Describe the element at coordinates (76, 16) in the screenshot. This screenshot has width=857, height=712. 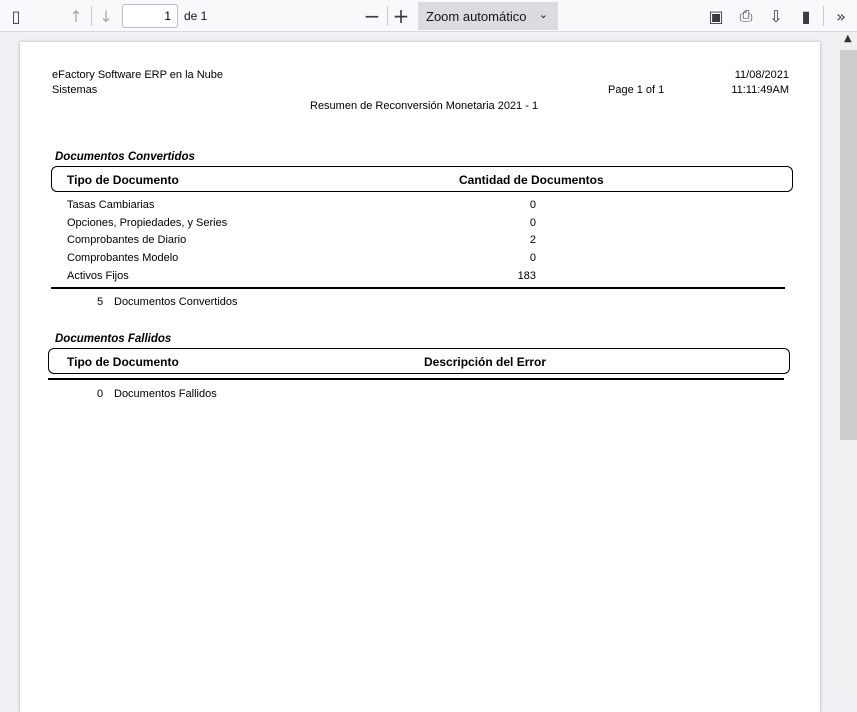
I see `previous-page-icon: ↑` at that location.